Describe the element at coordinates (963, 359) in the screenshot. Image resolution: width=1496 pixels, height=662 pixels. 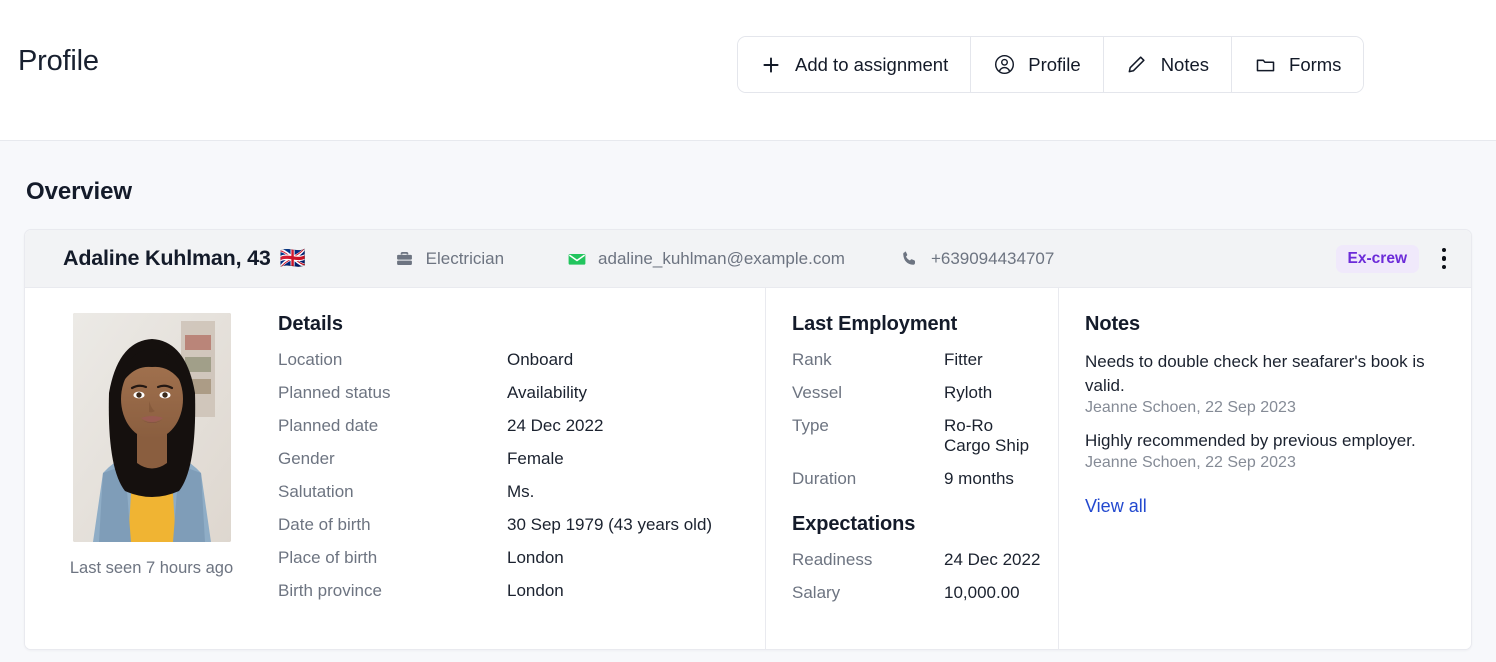
I see `employment-value: Fitter` at that location.